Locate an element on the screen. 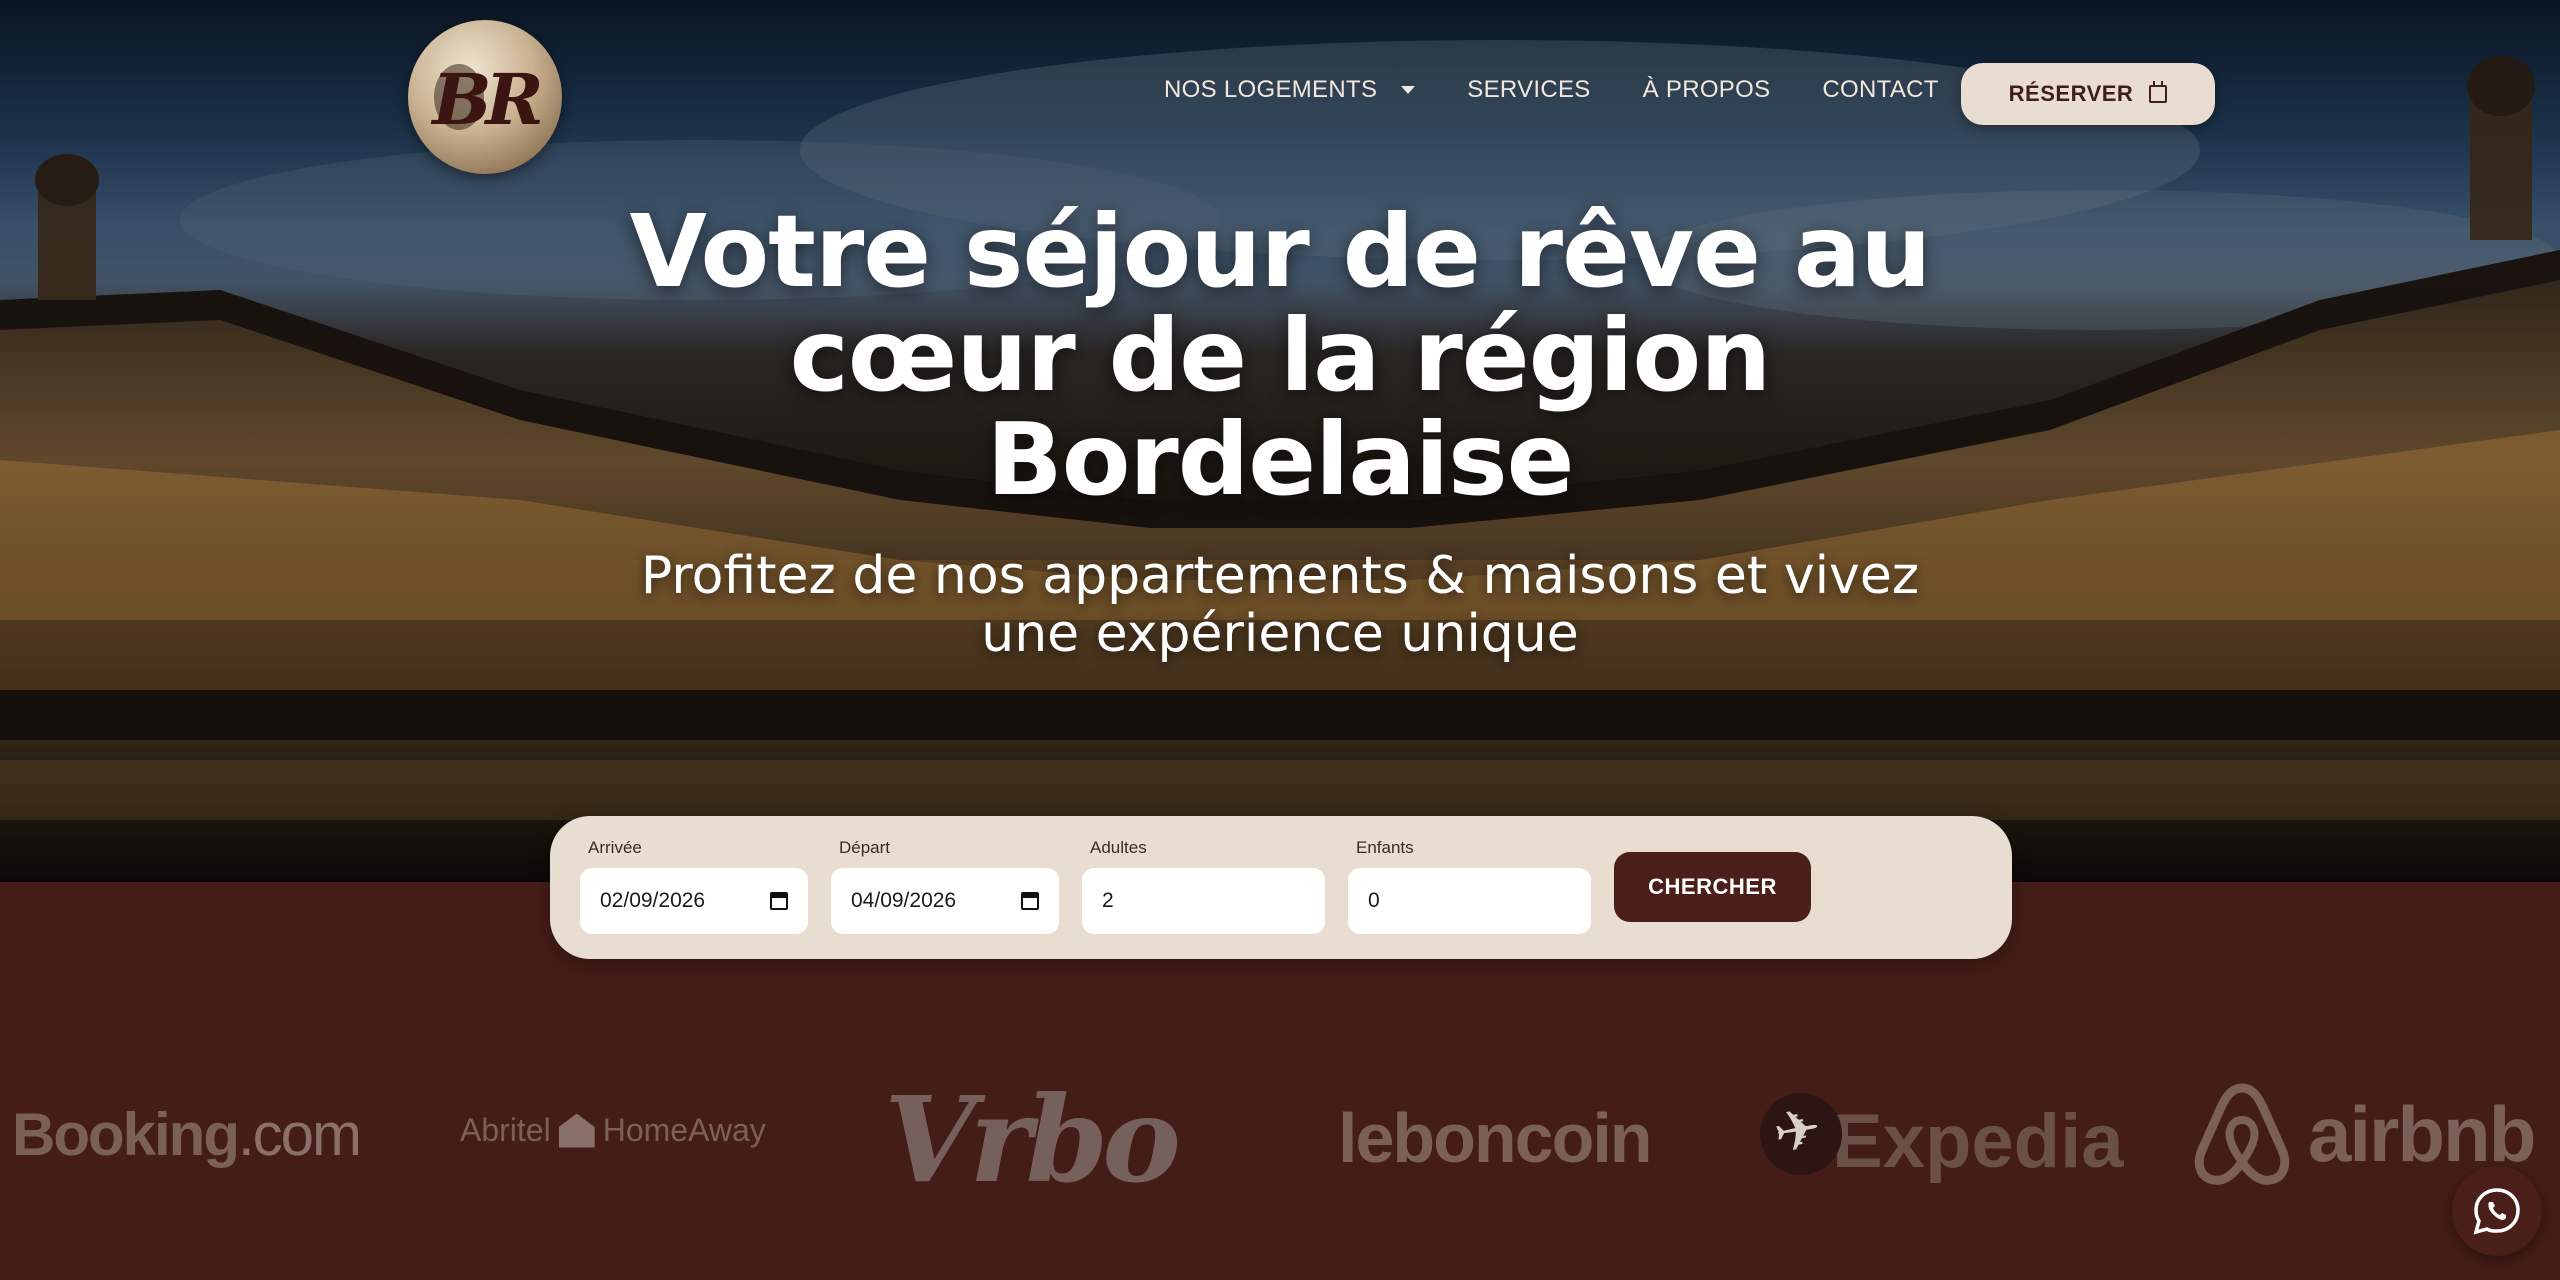  adults-field-group: Adultes 2 is located at coordinates (1203, 886).